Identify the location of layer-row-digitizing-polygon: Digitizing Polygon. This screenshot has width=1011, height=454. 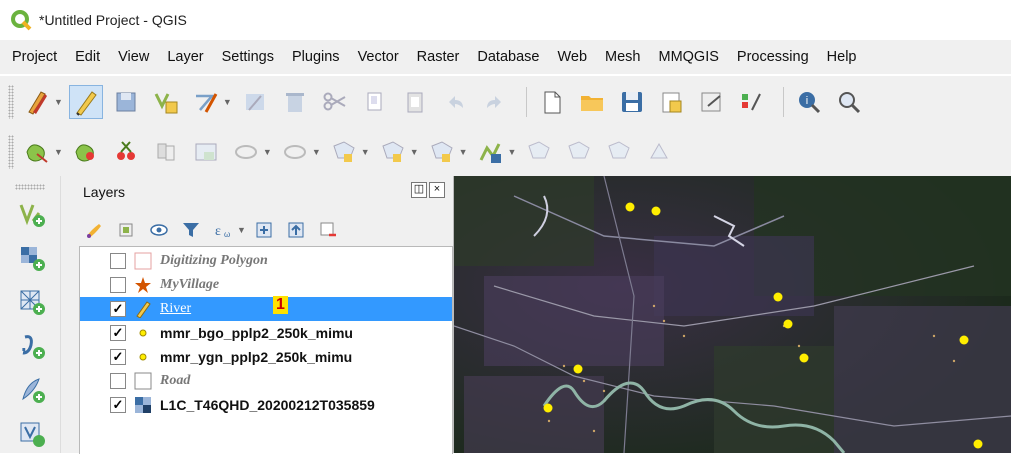
(266, 261).